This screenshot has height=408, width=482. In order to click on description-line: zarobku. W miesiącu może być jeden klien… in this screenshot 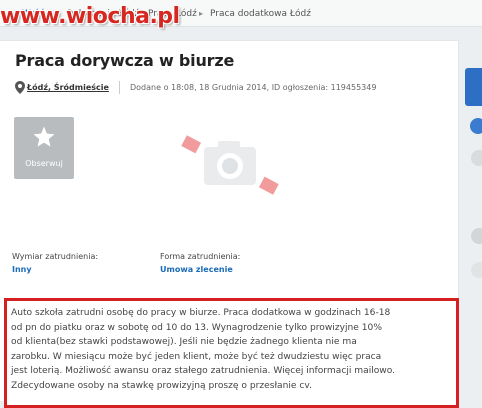, I will do `click(196, 356)`.